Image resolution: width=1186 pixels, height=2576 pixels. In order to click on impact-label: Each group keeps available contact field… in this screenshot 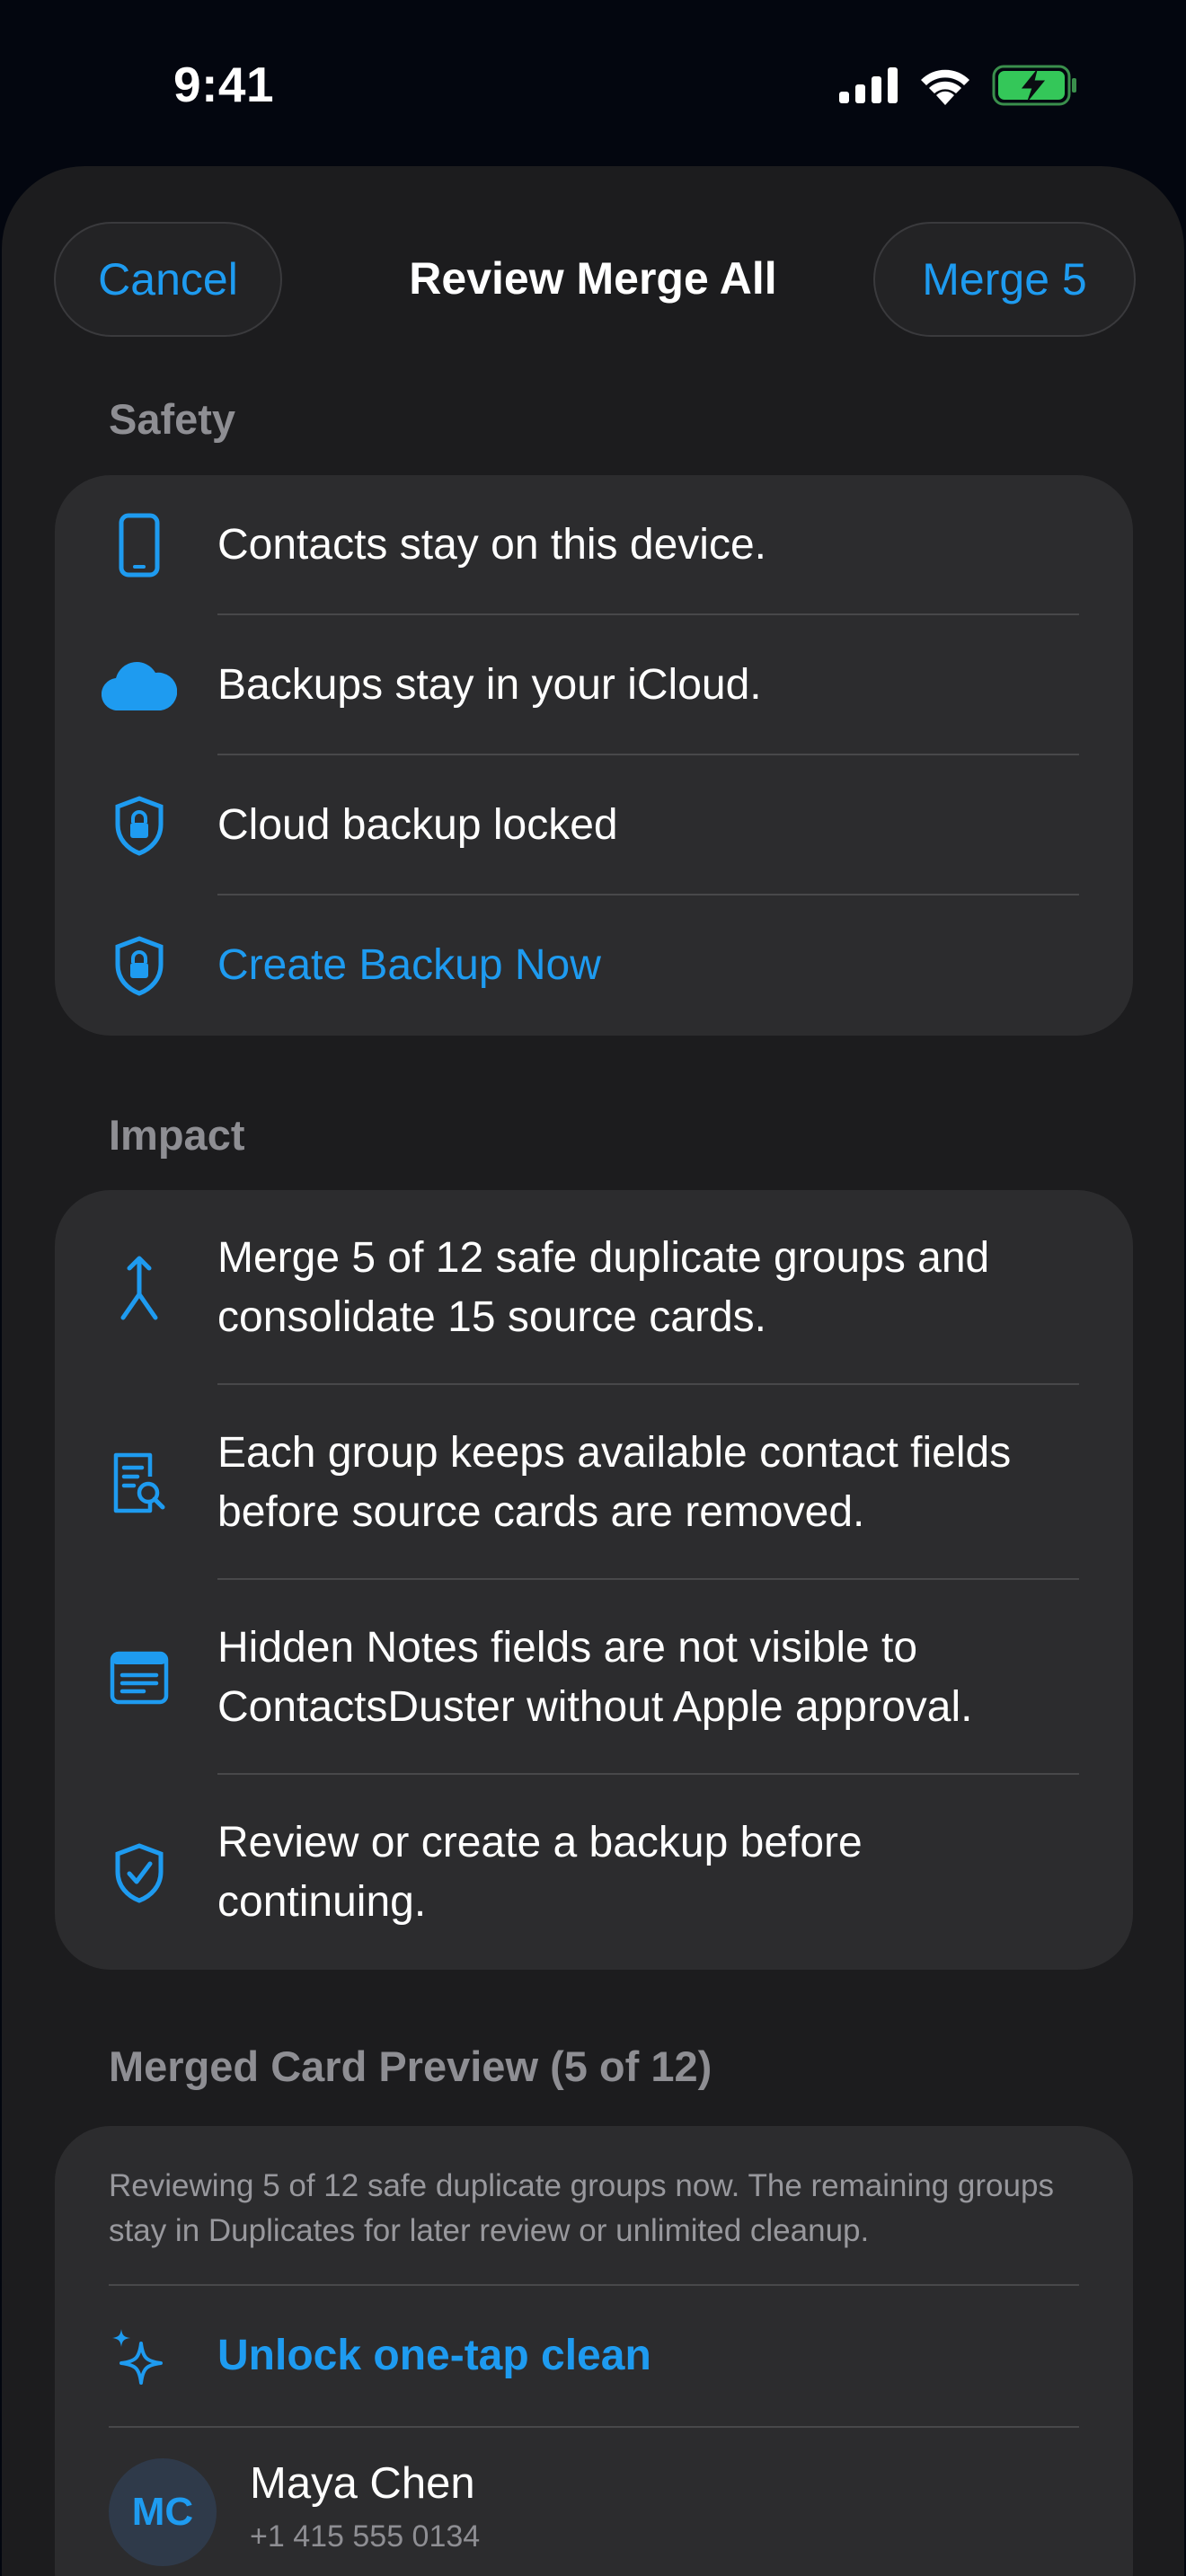, I will do `click(614, 1482)`.